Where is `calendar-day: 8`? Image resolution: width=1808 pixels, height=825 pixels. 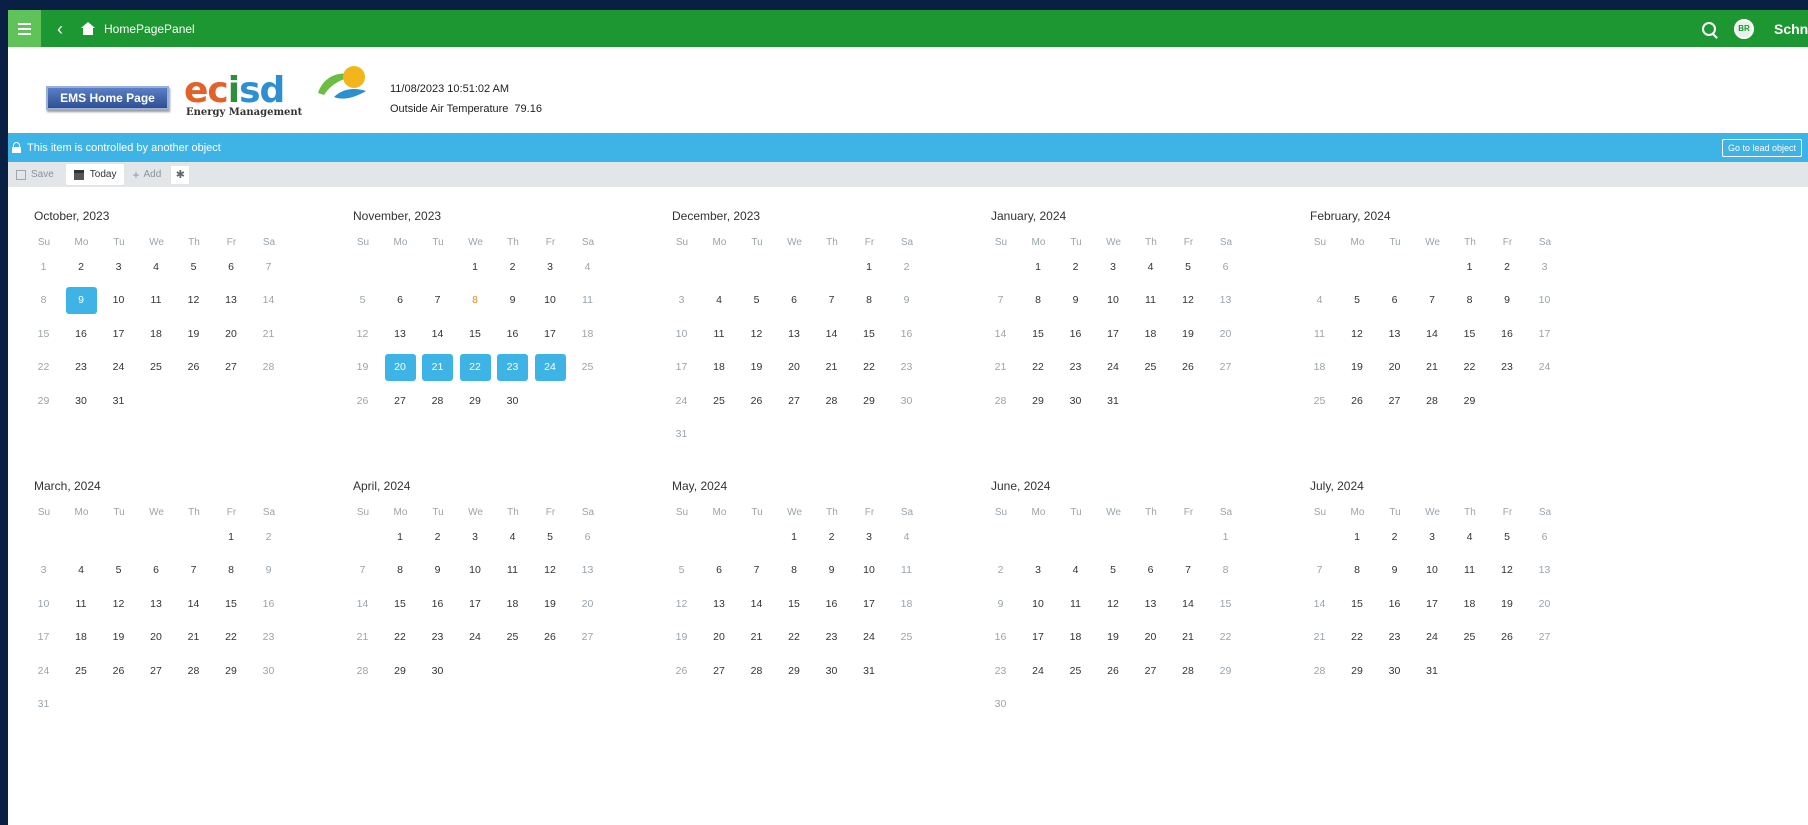 calendar-day: 8 is located at coordinates (1225, 570).